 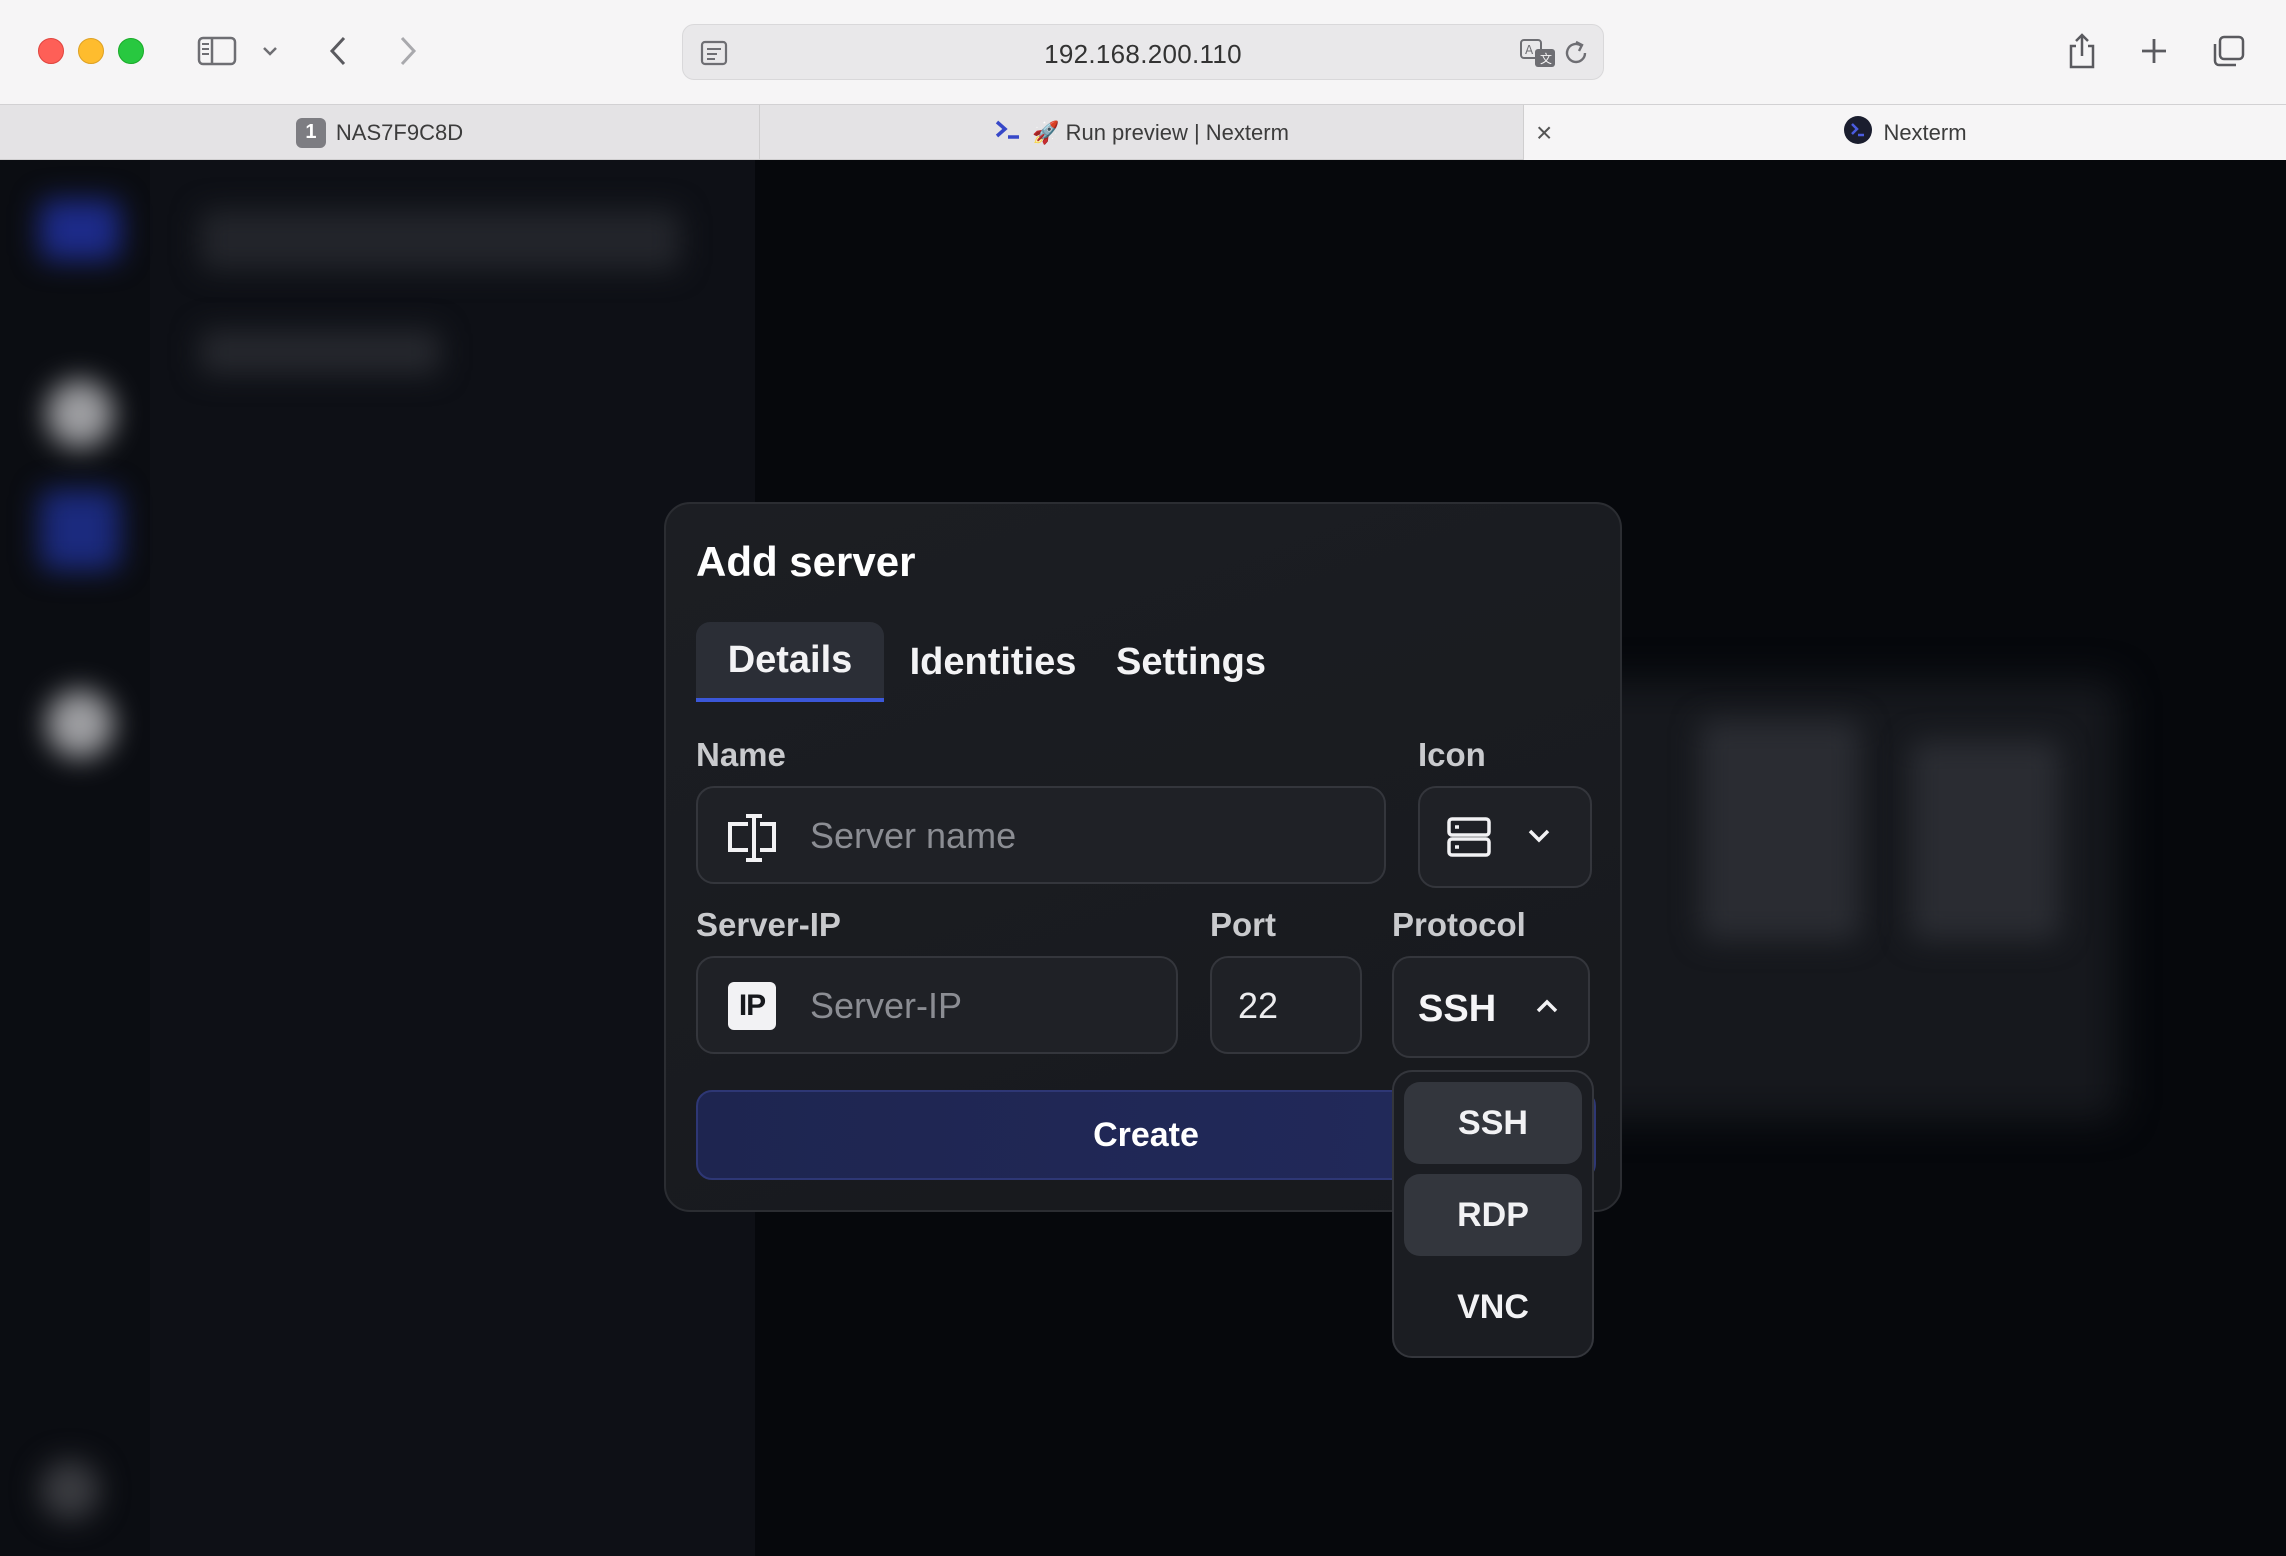 I want to click on server-name-placeholder: Server name, so click(x=913, y=835).